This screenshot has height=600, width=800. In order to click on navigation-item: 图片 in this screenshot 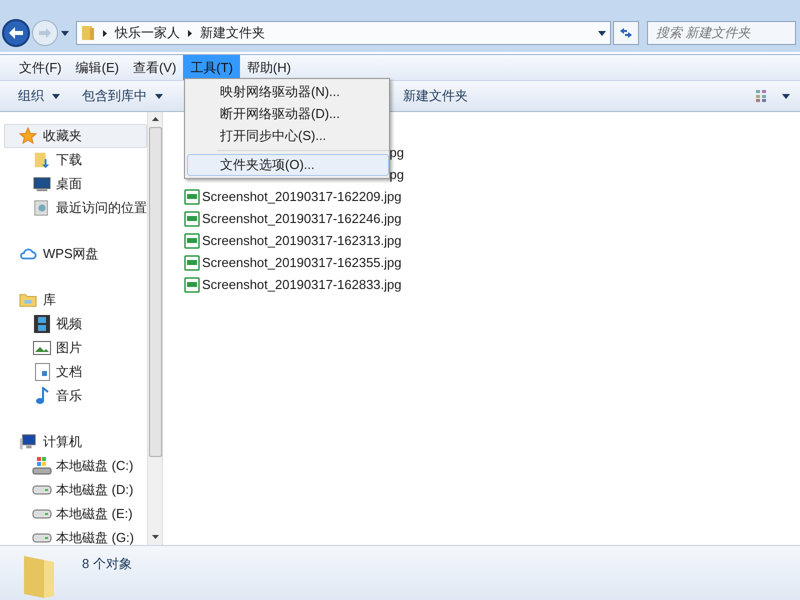, I will do `click(75, 348)`.